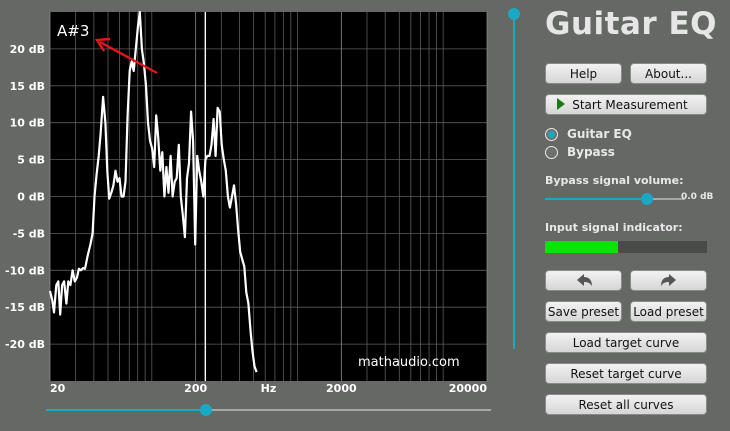 The width and height of the screenshot is (730, 431). I want to click on radio-guitar-eq, so click(551, 134).